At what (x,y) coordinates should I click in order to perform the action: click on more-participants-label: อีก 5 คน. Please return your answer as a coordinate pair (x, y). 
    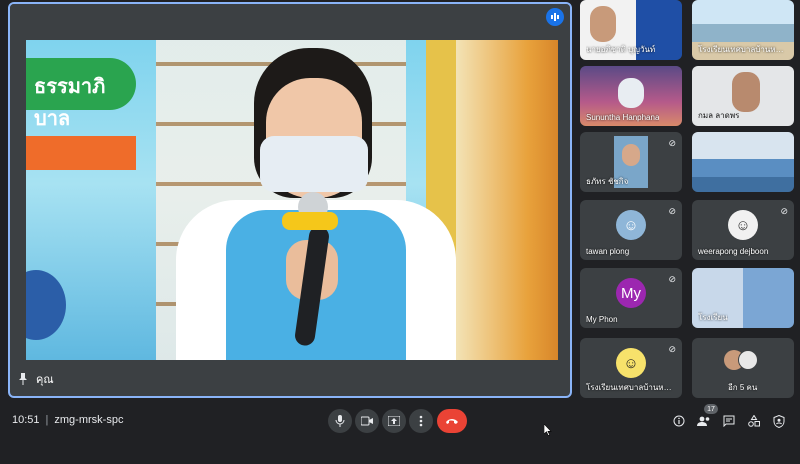
    Looking at the image, I should click on (743, 387).